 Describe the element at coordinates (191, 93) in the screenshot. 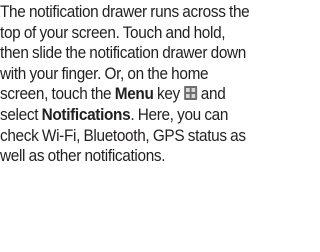

I see `menu-key-icon` at that location.